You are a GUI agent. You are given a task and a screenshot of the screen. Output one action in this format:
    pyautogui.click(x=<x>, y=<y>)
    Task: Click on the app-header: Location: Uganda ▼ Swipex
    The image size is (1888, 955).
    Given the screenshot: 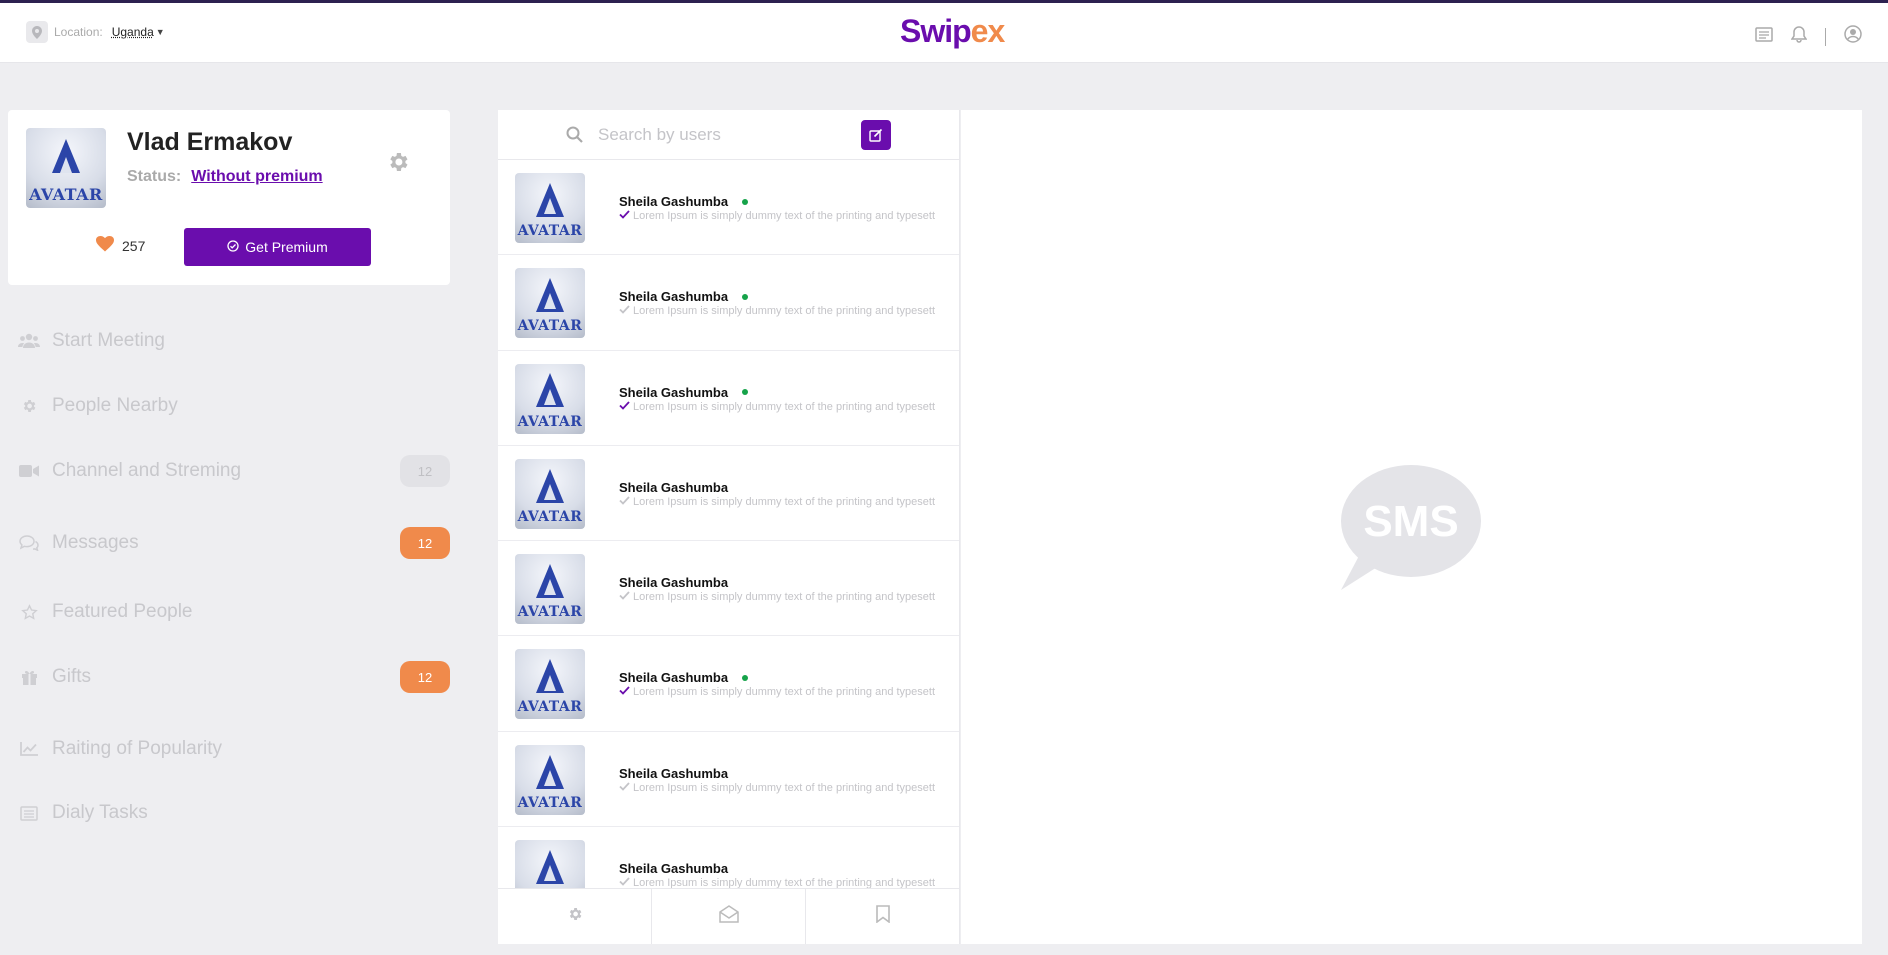 What is the action you would take?
    pyautogui.click(x=944, y=33)
    